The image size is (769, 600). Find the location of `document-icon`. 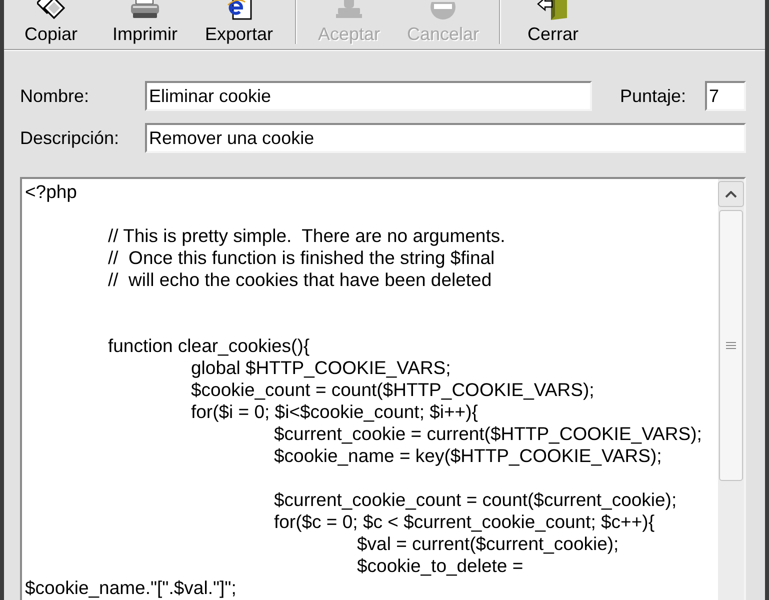

document-icon is located at coordinates (239, 10).